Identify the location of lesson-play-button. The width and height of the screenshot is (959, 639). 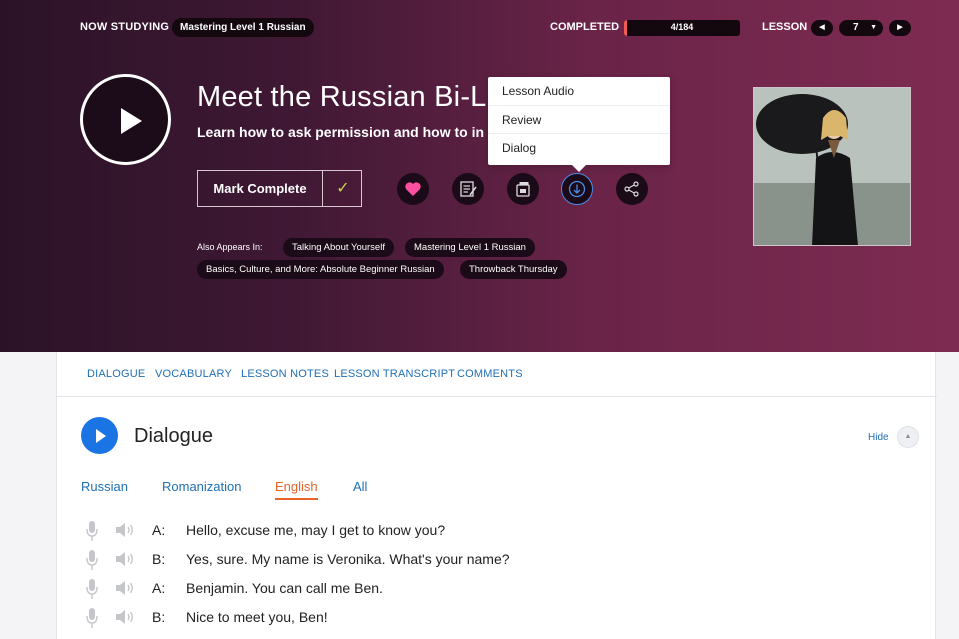
(125, 119).